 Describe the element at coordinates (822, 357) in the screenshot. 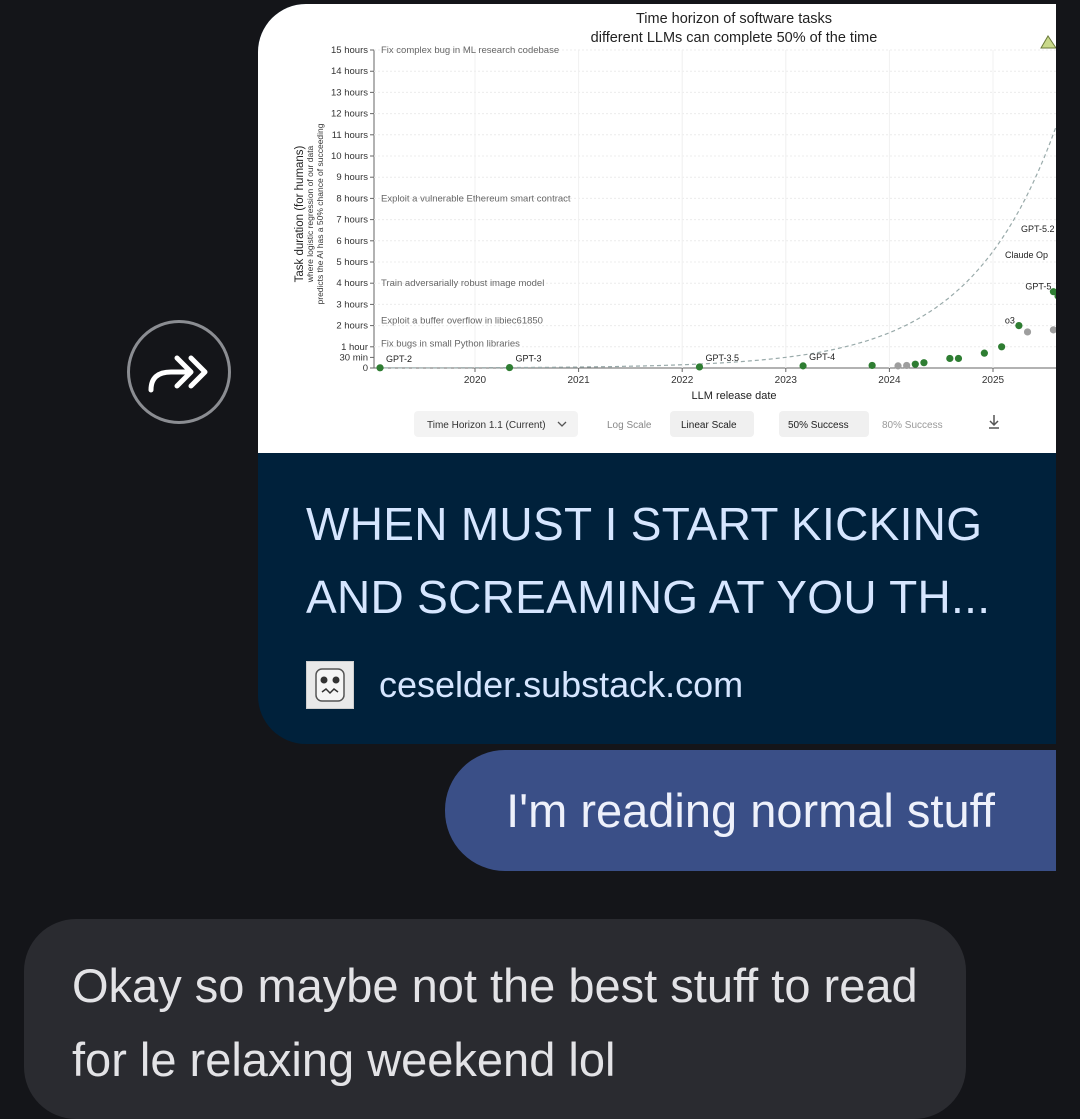

I see `model-point-label: GPT-4` at that location.